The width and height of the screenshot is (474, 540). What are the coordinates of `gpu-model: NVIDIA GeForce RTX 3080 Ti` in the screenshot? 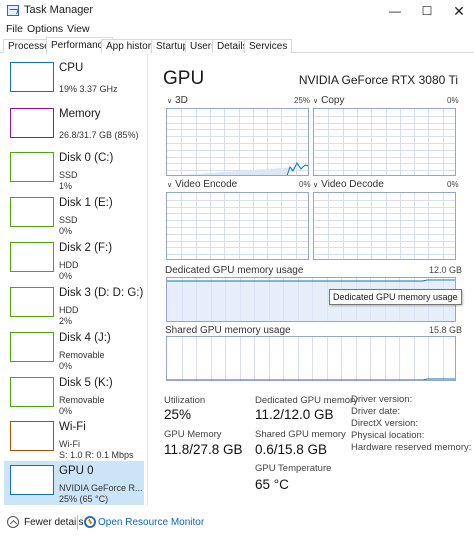 It's located at (378, 80).